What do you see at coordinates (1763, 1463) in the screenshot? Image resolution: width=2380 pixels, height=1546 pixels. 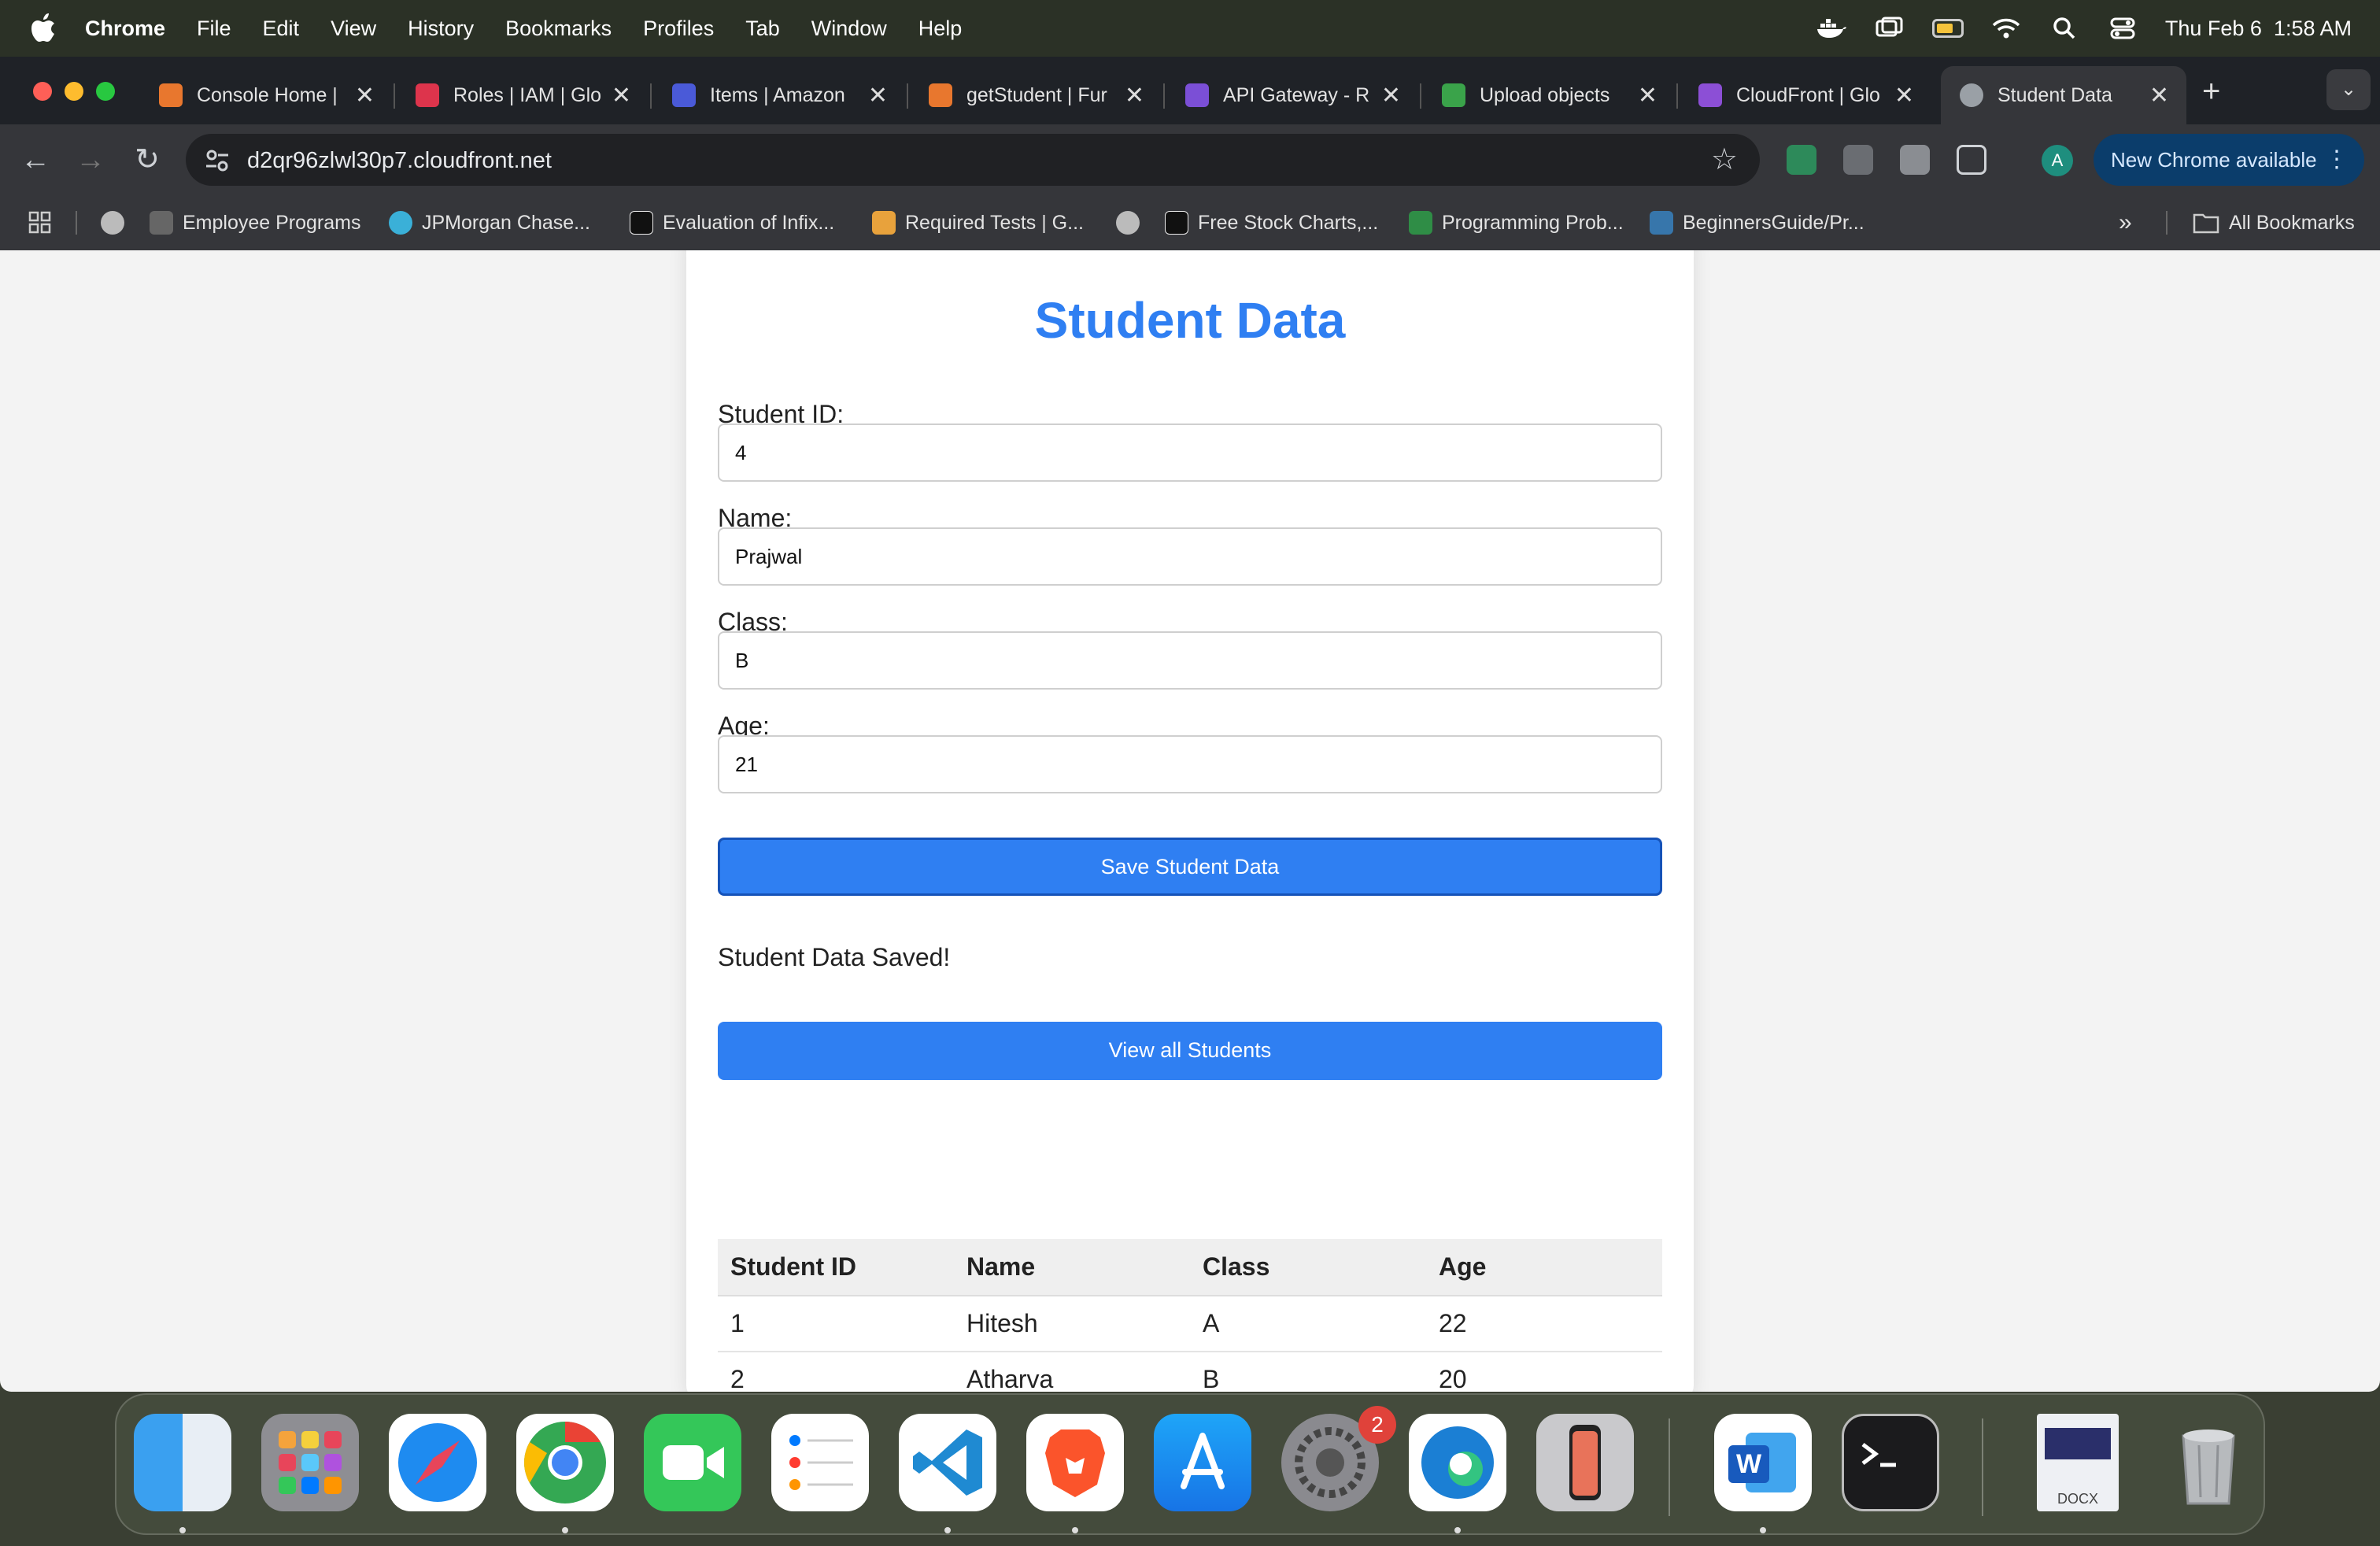 I see `microsoft-word-icon: W` at bounding box center [1763, 1463].